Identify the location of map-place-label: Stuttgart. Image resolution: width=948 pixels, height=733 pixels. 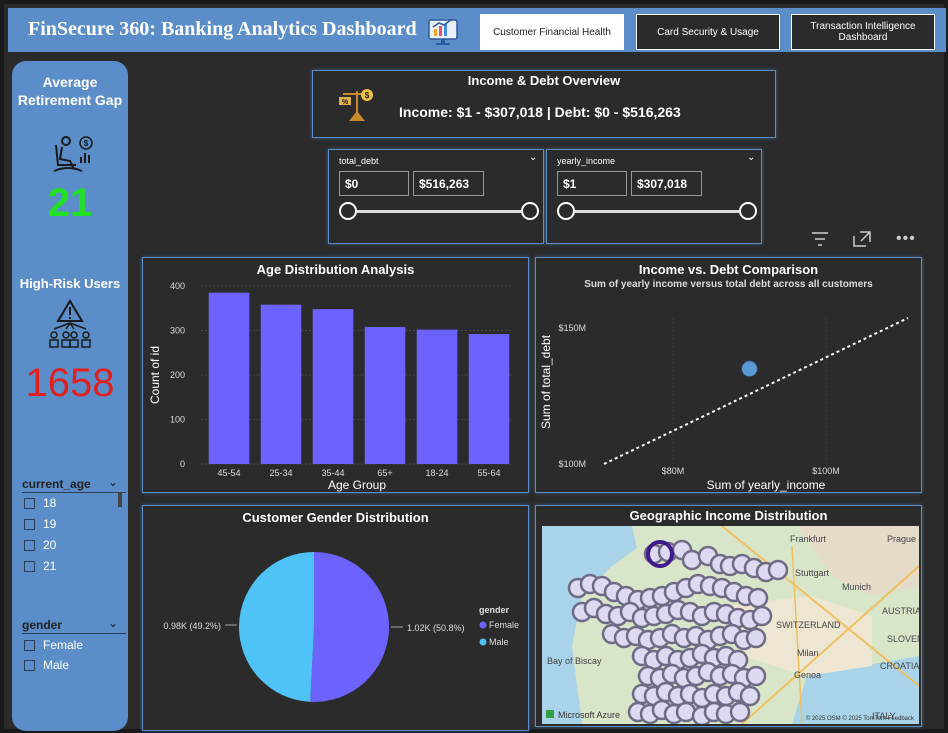
(812, 573).